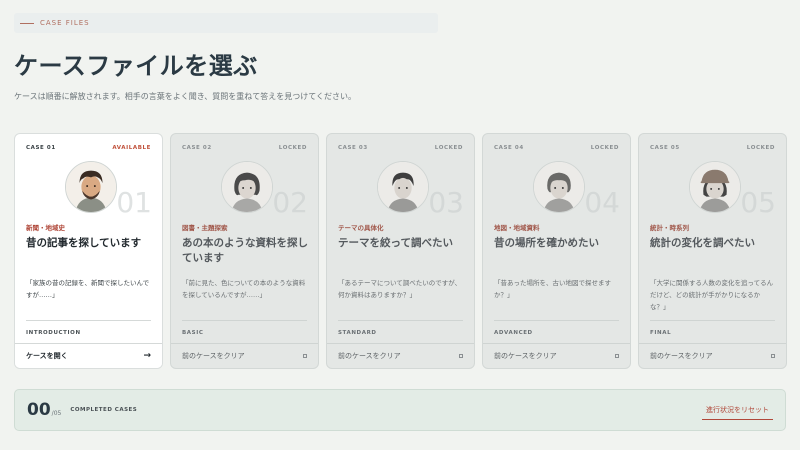 This screenshot has width=800, height=450. What do you see at coordinates (702, 243) in the screenshot?
I see `case-title: 統計の変化を調べたい` at bounding box center [702, 243].